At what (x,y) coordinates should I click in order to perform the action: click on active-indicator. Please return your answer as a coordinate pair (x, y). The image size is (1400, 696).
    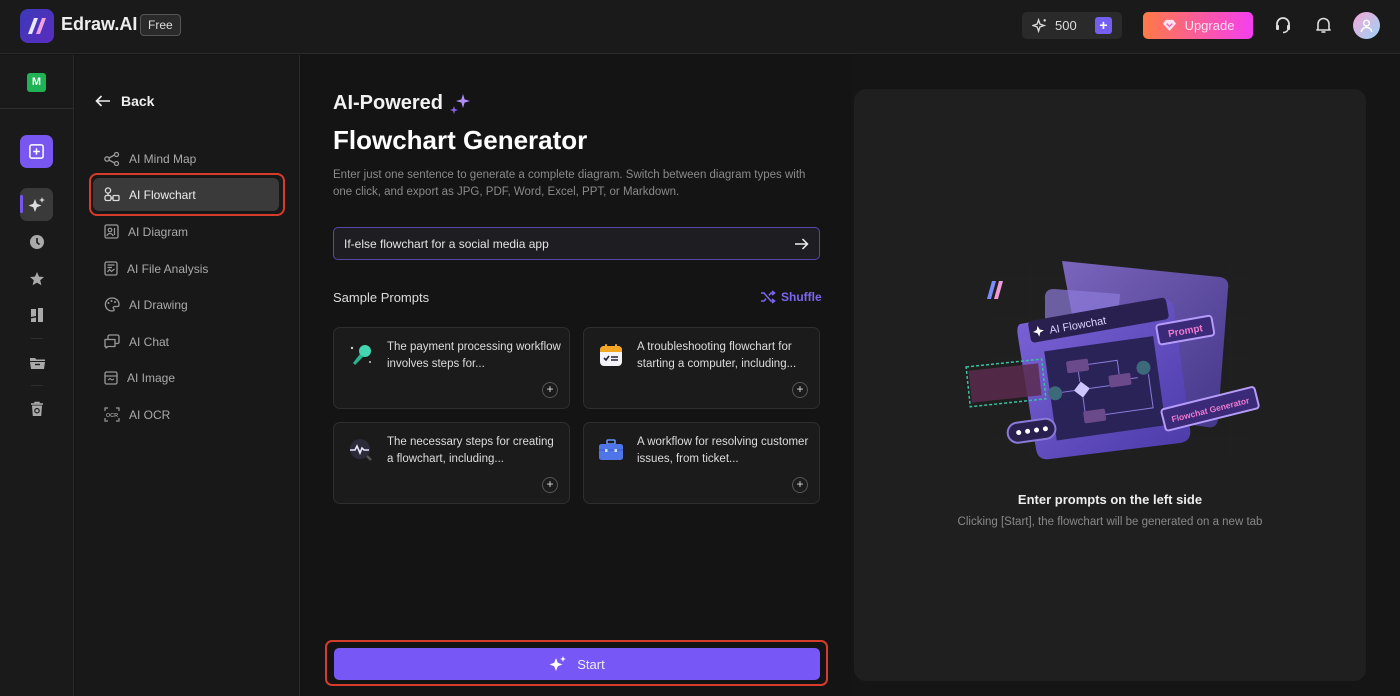
    Looking at the image, I should click on (21, 204).